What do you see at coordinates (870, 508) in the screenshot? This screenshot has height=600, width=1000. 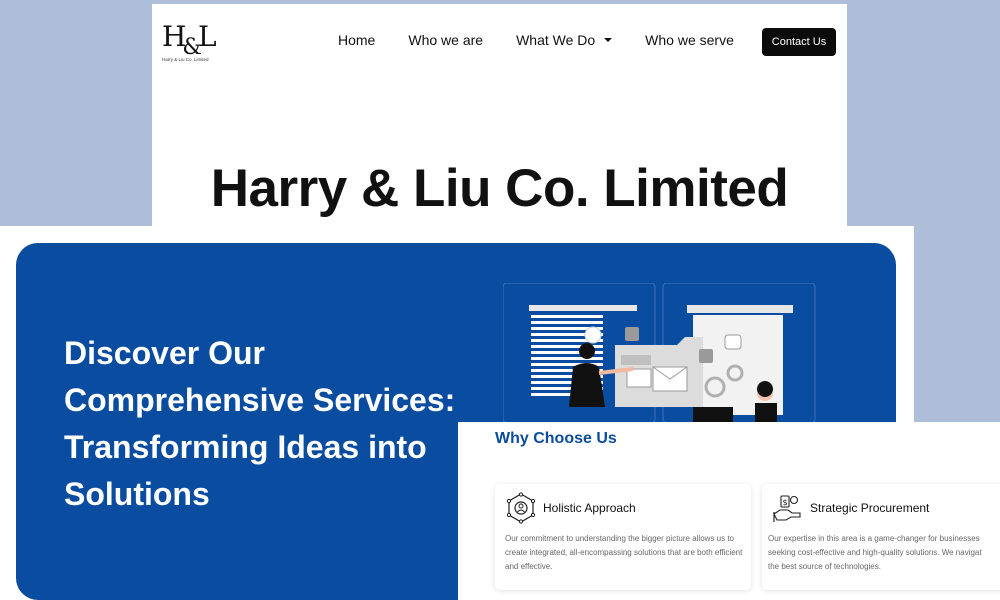 I see `card-title: Strategic Procurement` at bounding box center [870, 508].